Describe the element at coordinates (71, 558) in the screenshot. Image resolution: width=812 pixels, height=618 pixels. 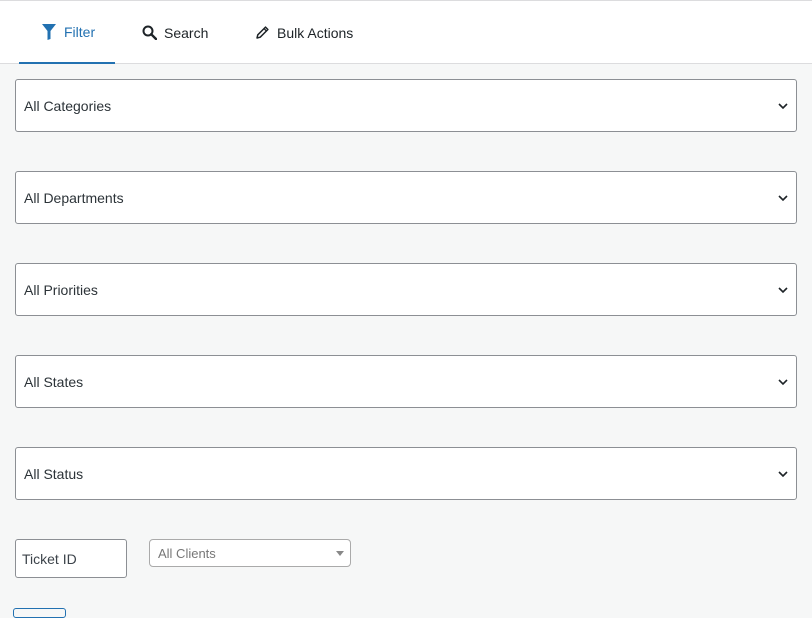
I see `ticket-id-input` at that location.